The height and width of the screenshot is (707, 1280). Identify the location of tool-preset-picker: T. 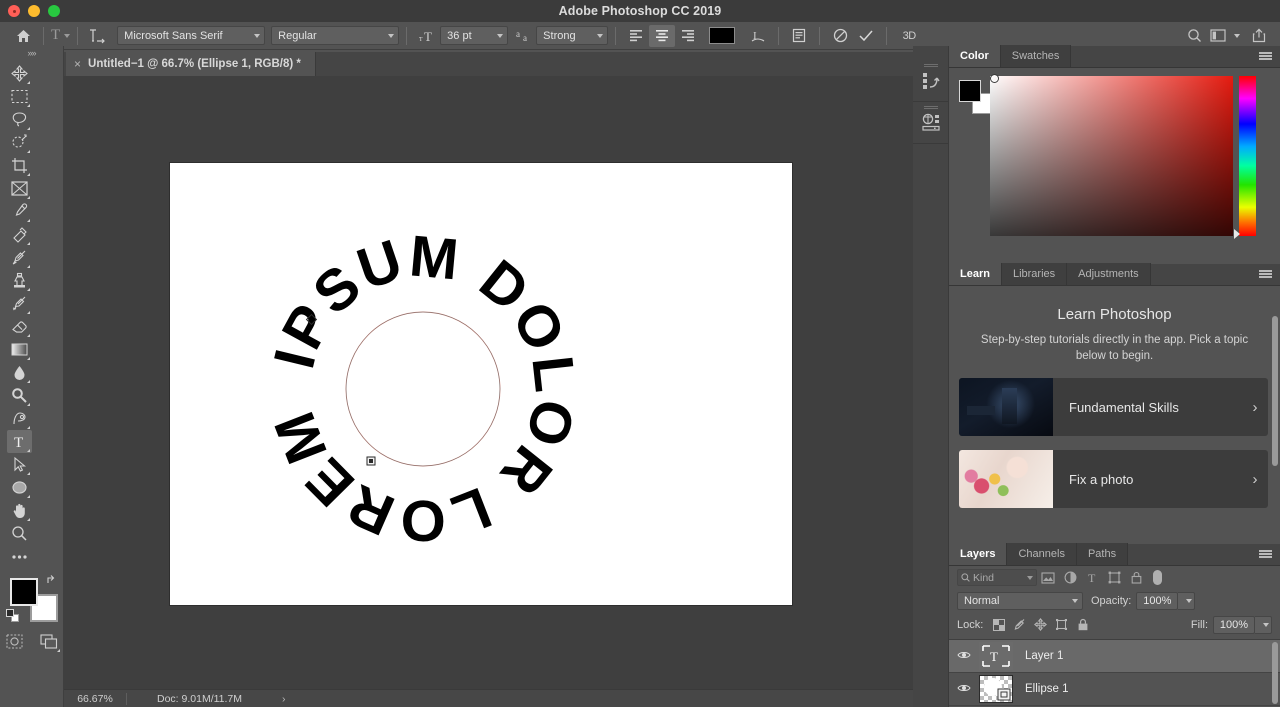
(61, 35).